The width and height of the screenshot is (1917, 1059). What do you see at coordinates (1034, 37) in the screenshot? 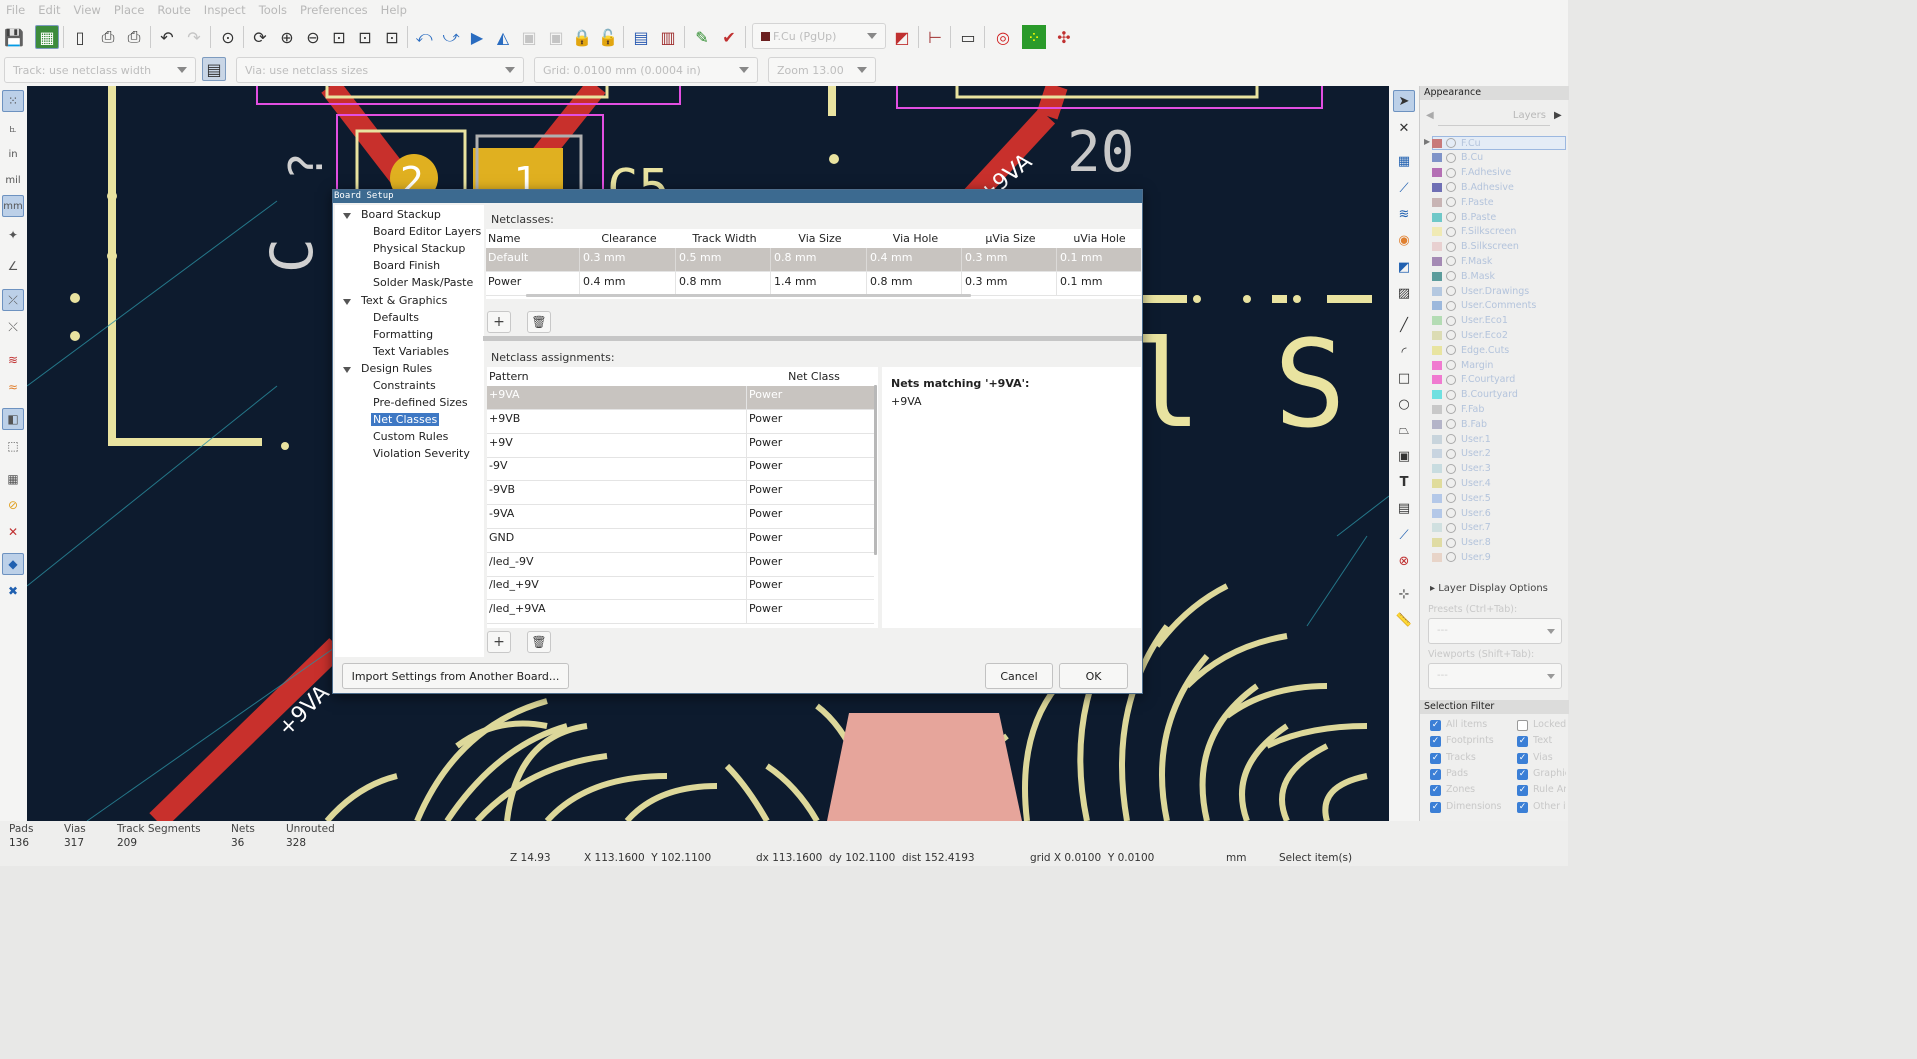
I see `zones-icon: ⁘` at bounding box center [1034, 37].